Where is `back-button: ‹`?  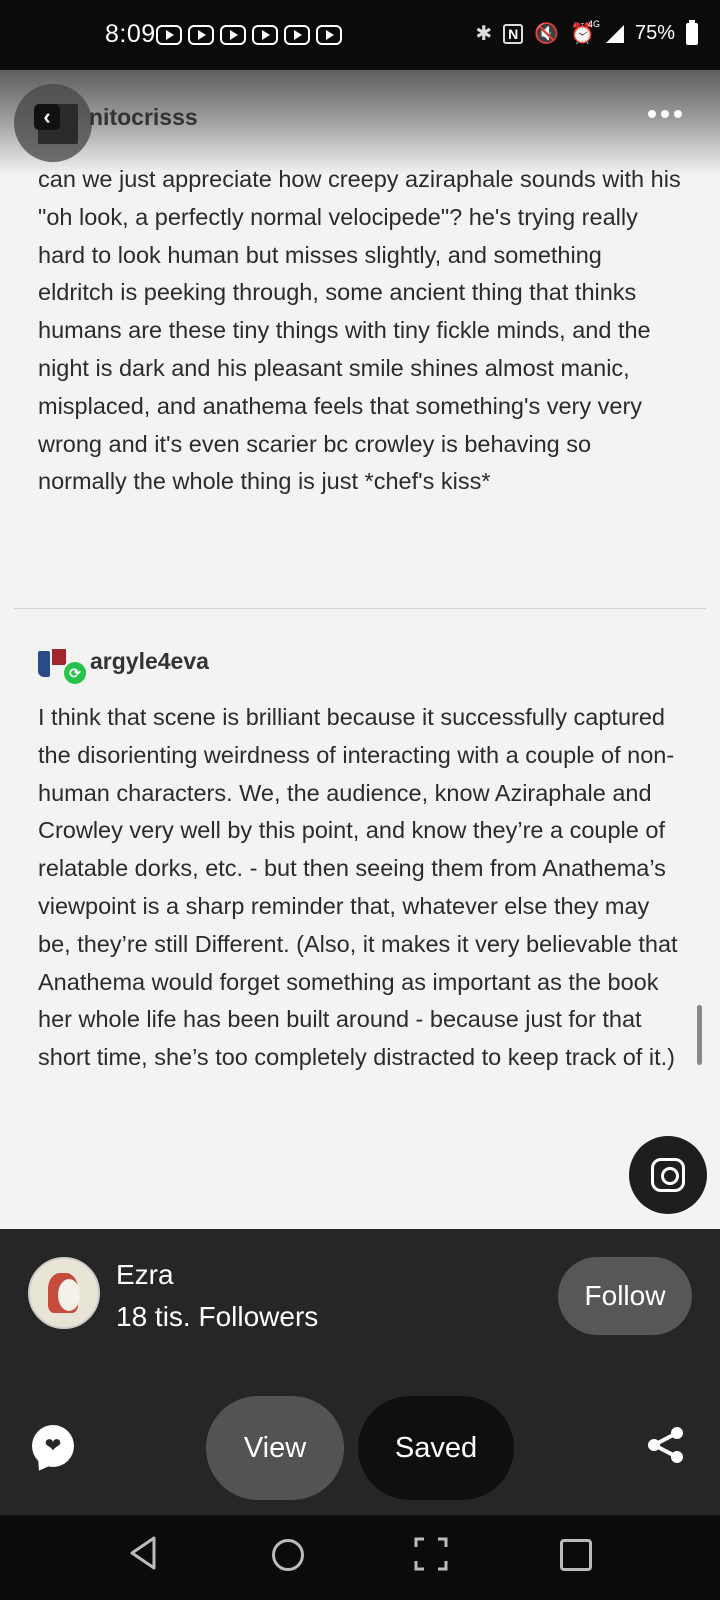 back-button: ‹ is located at coordinates (53, 123).